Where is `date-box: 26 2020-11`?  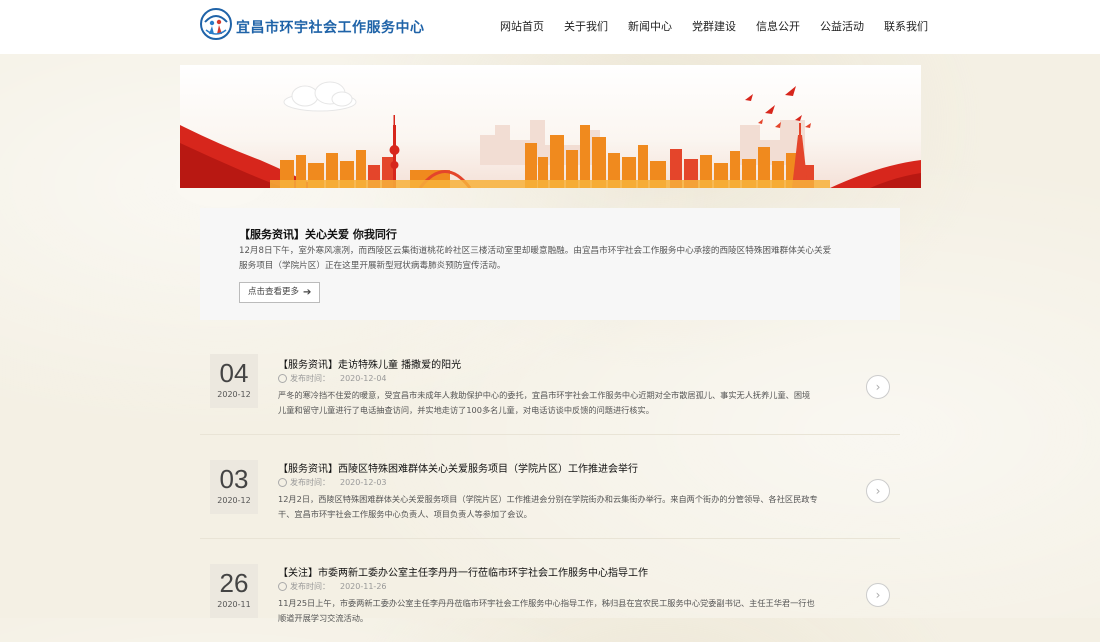
date-box: 26 2020-11 is located at coordinates (234, 591).